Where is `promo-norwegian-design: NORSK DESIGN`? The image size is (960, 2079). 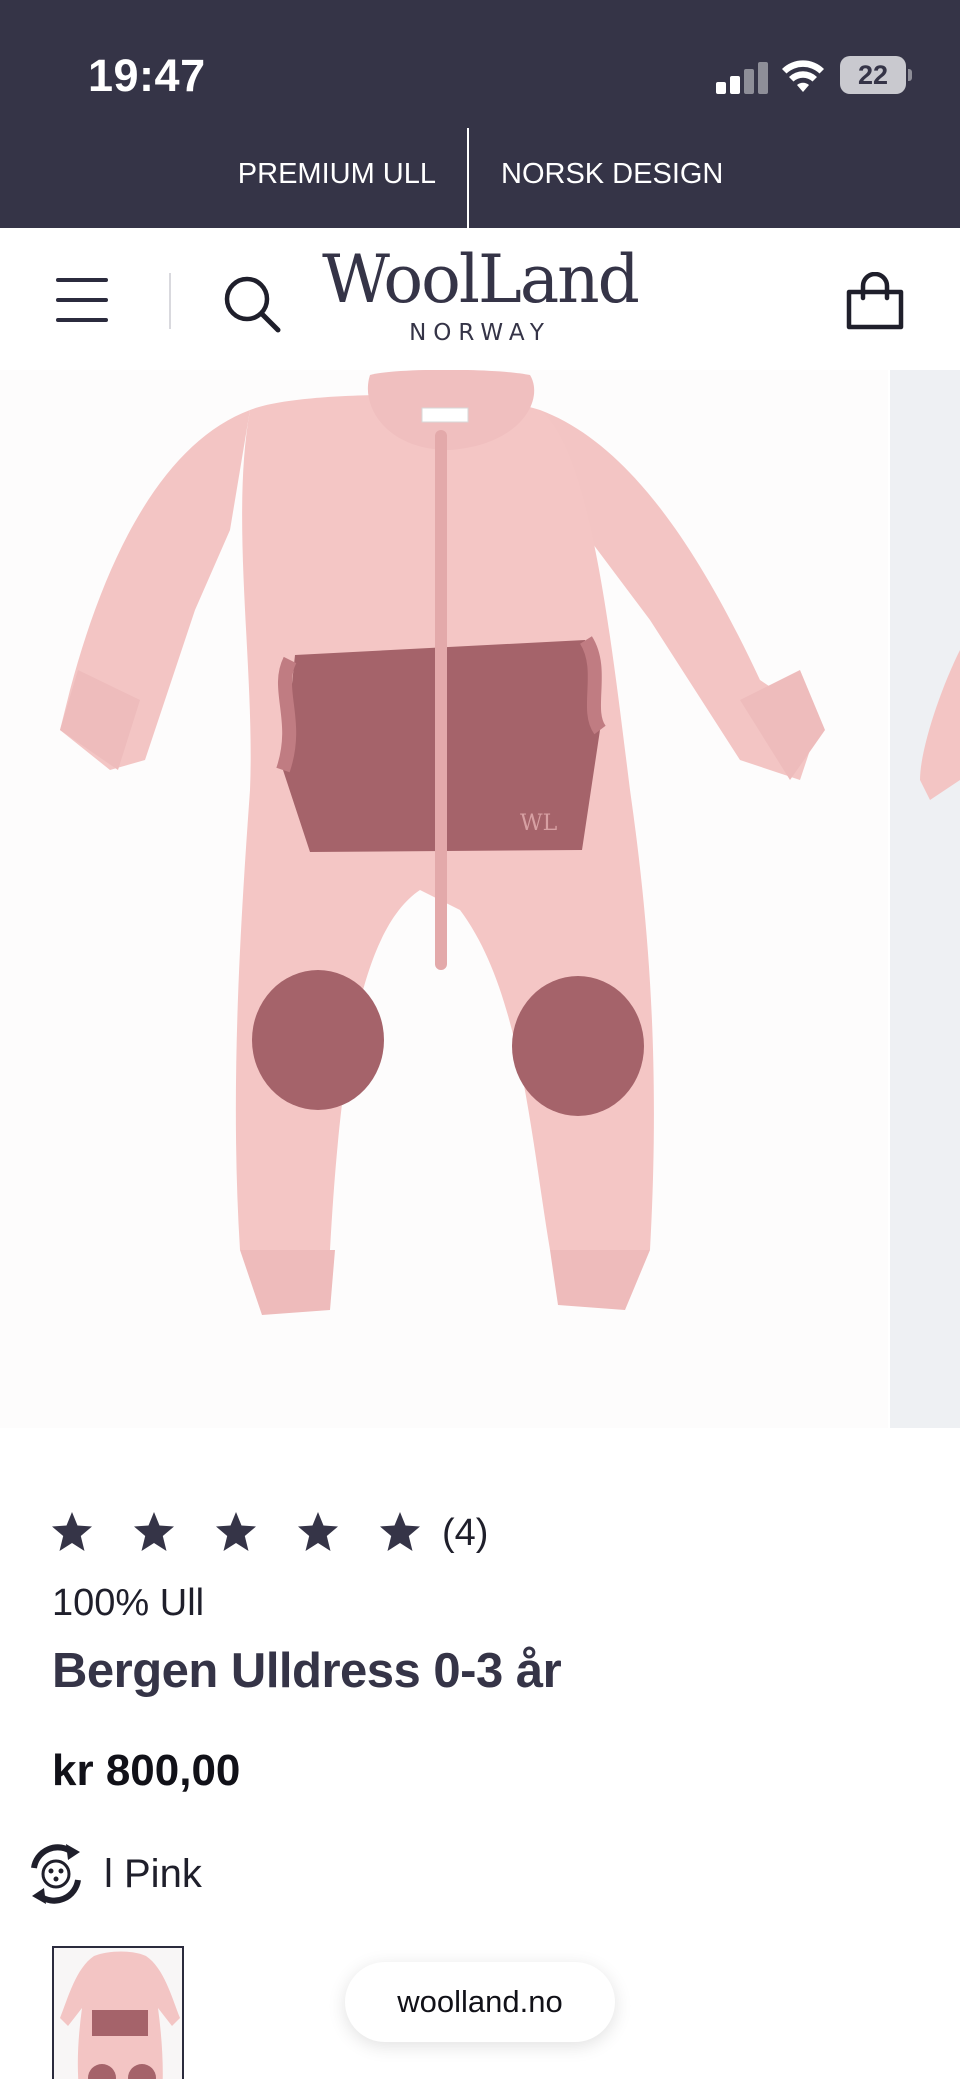 promo-norwegian-design: NORSK DESIGN is located at coordinates (612, 174).